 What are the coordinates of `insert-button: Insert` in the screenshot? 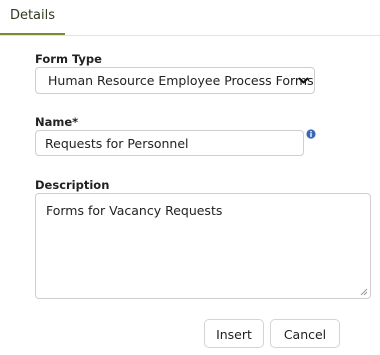 It's located at (234, 333).